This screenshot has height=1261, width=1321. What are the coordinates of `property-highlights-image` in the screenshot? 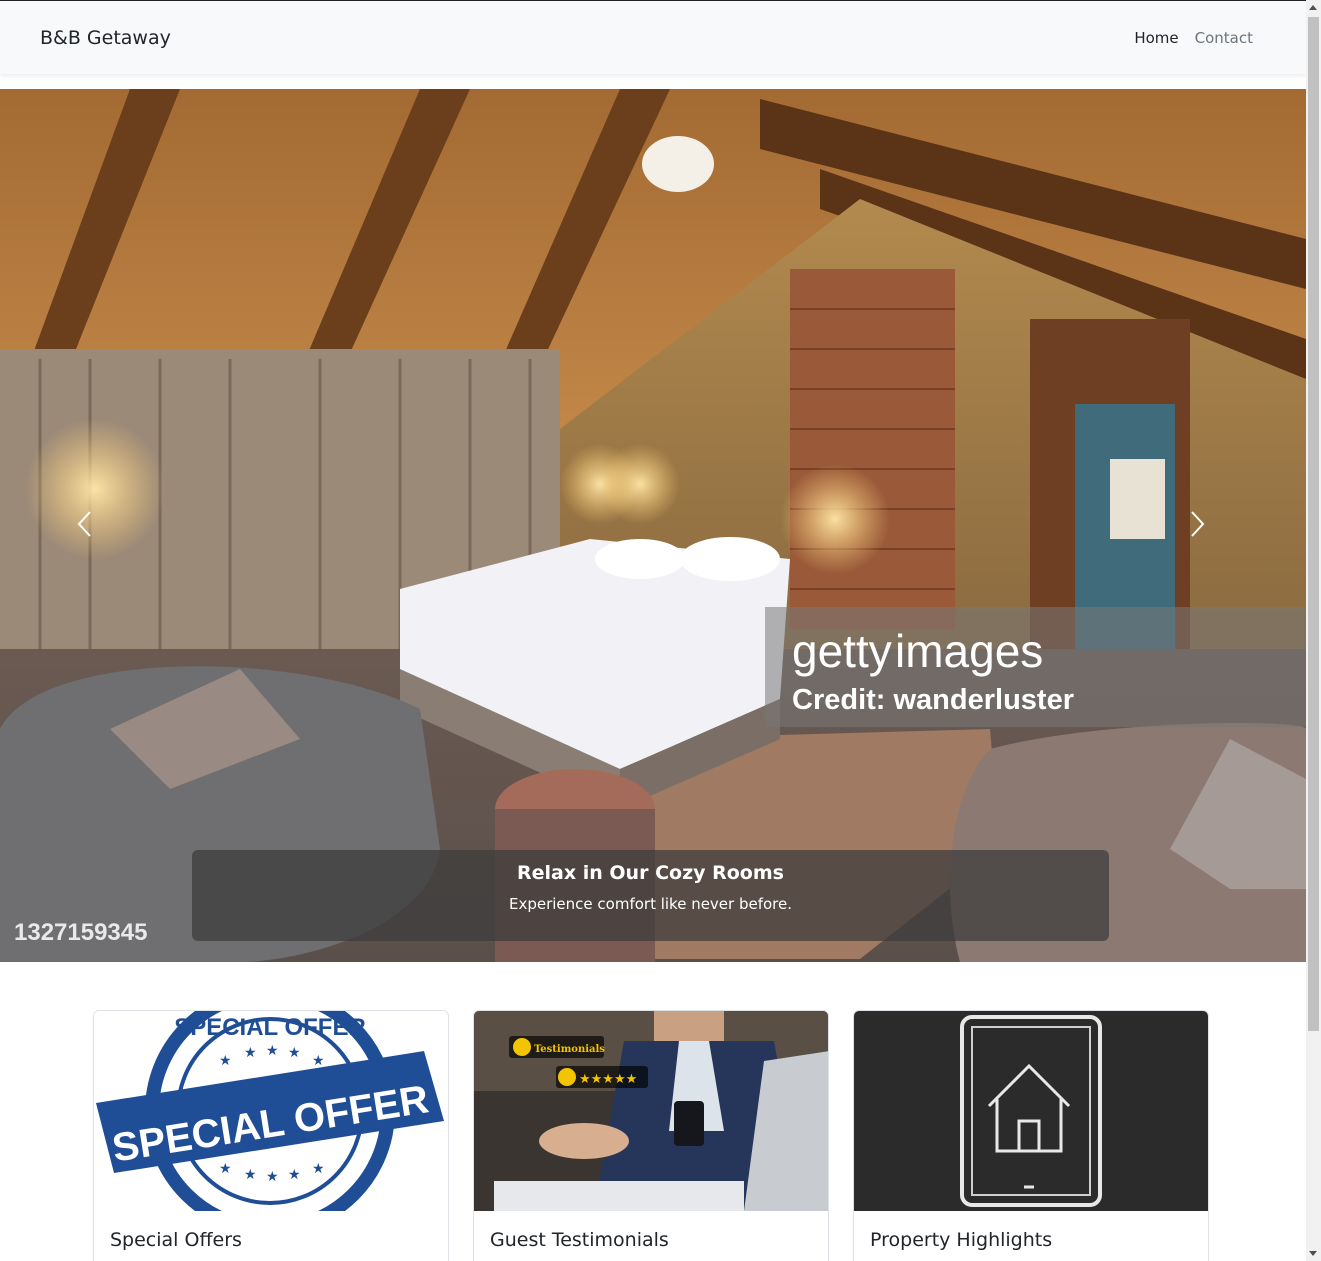 It's located at (1031, 1111).